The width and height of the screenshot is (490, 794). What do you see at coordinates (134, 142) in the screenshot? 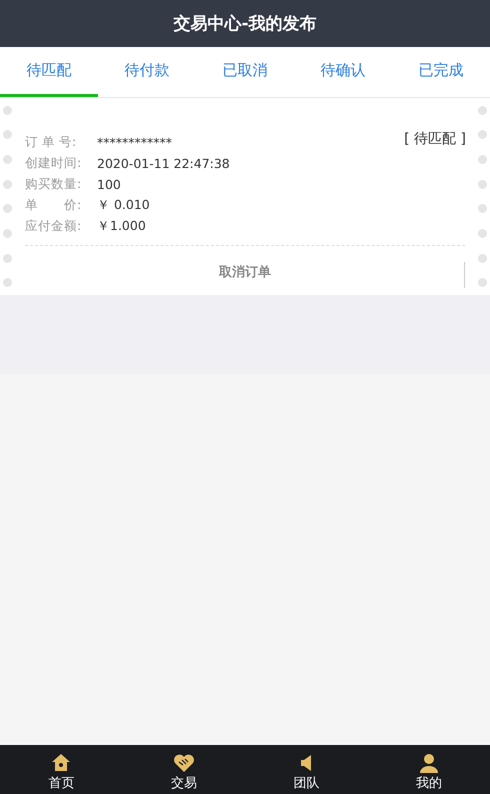
I see `field-value: ************` at bounding box center [134, 142].